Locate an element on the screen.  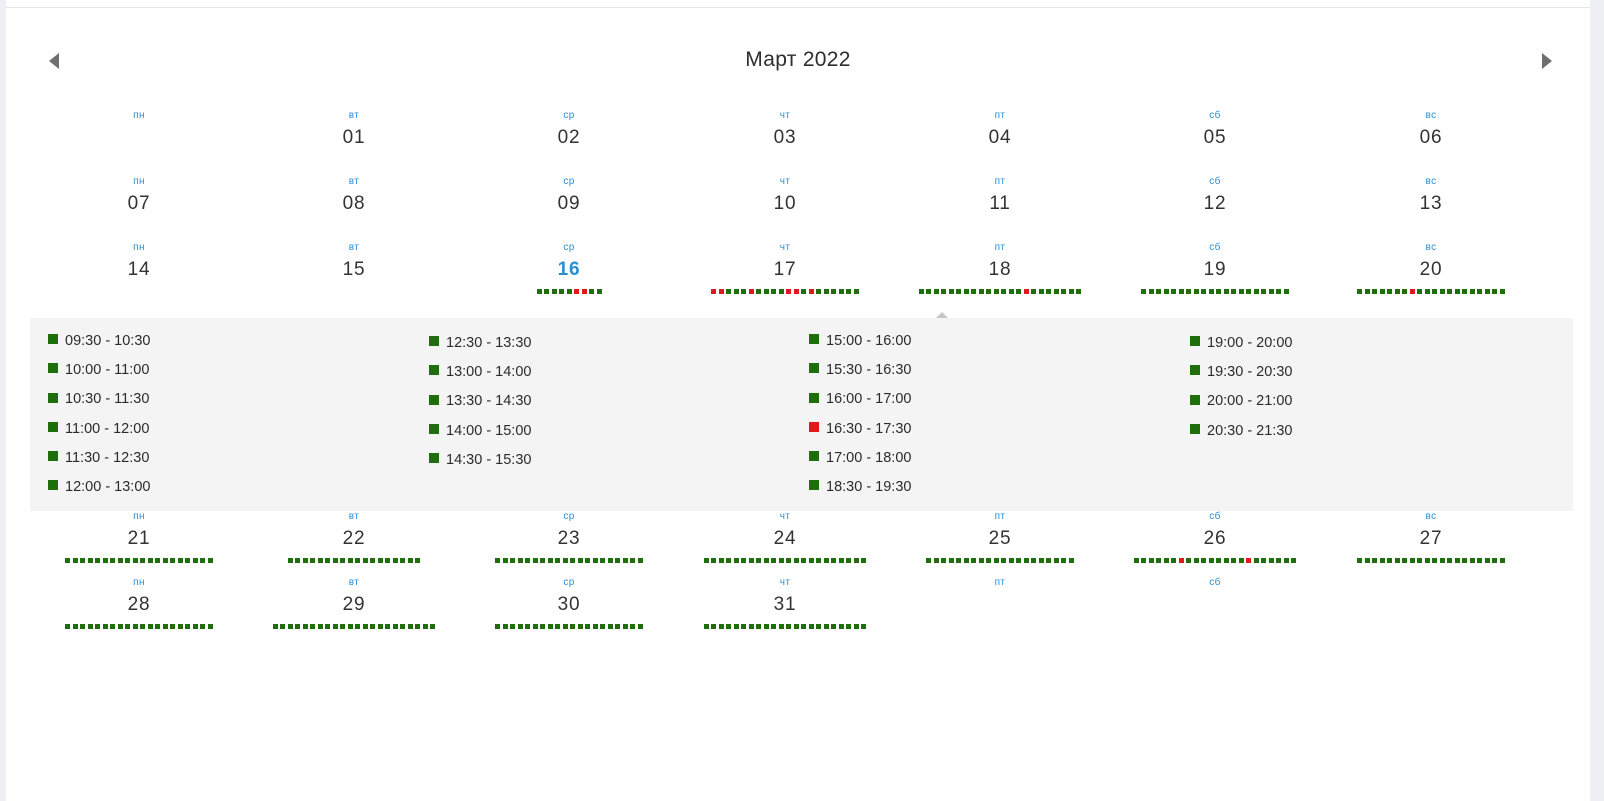
day-24: 24 is located at coordinates (785, 539).